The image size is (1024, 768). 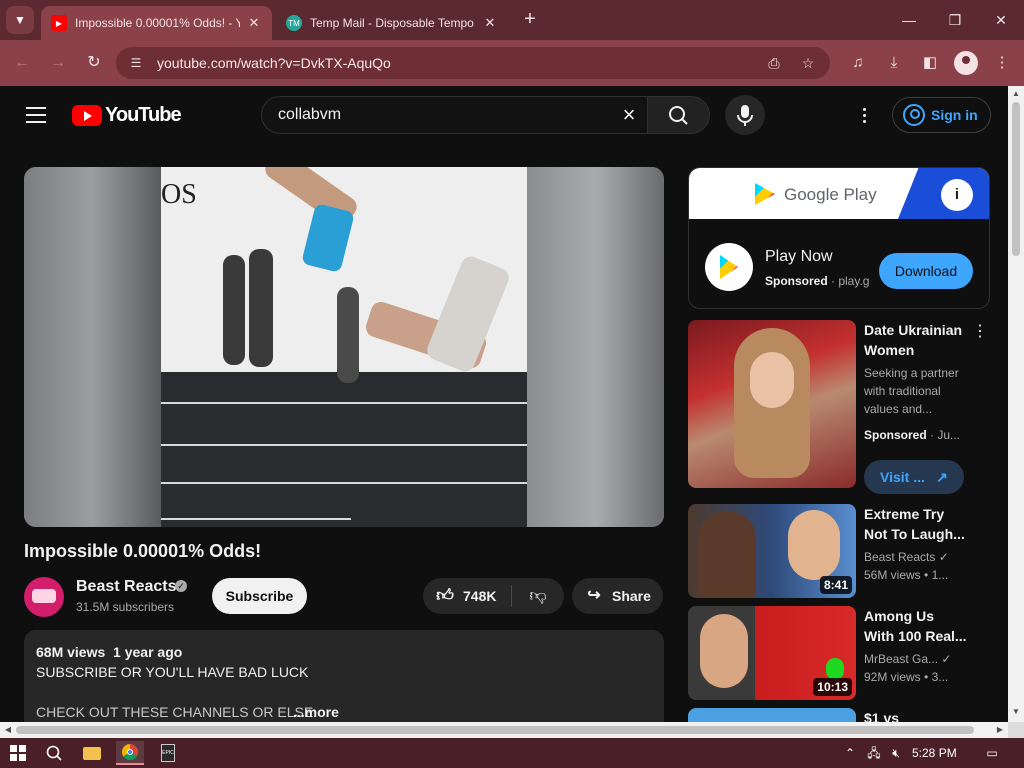 What do you see at coordinates (1001, 20) in the screenshot?
I see `close-window-button: ✕` at bounding box center [1001, 20].